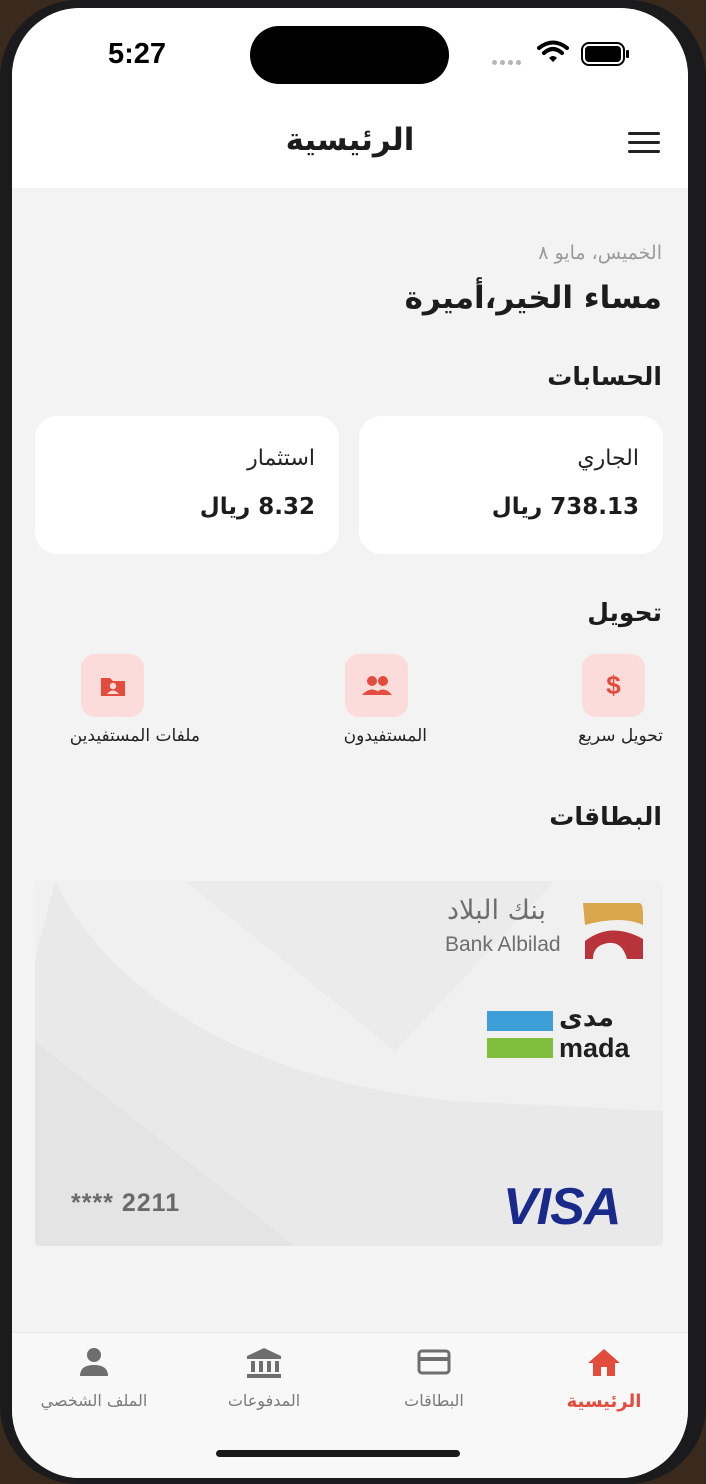 The image size is (706, 1484). Describe the element at coordinates (605, 816) in the screenshot. I see `cards-section-title: البطاقات` at that location.